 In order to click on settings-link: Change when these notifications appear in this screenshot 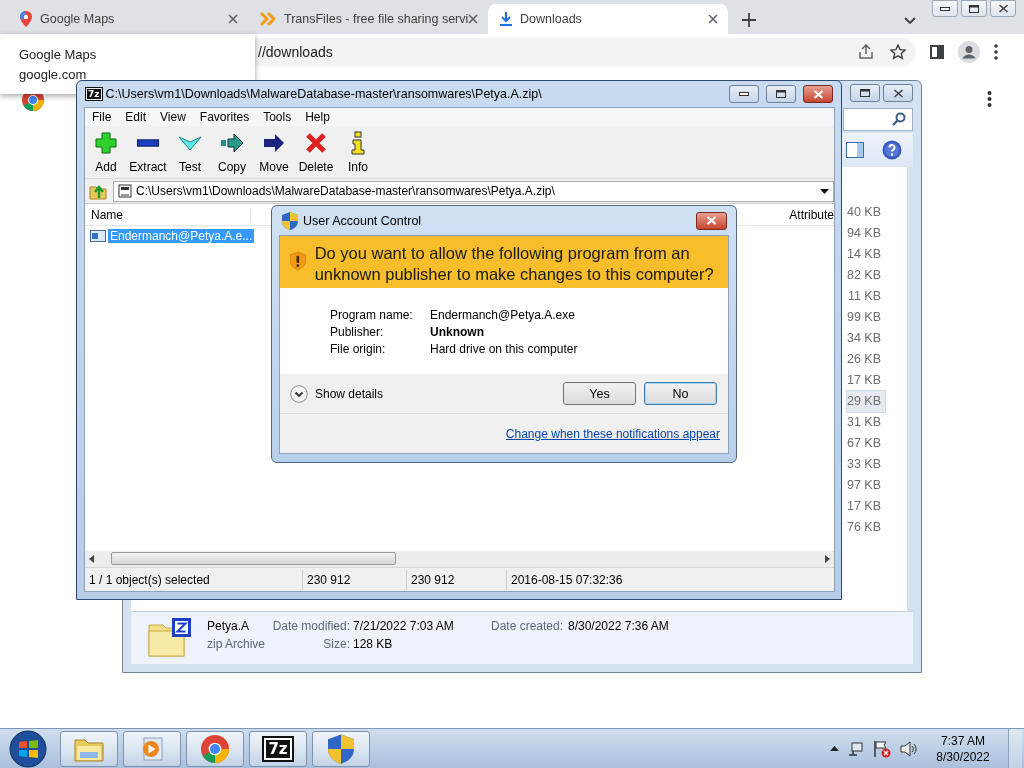, I will do `click(612, 433)`.